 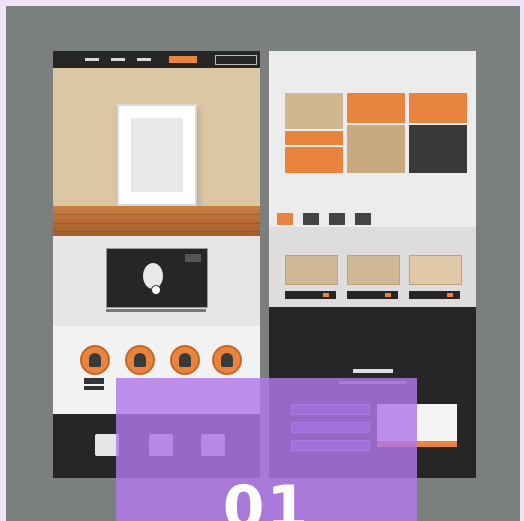 What do you see at coordinates (156, 310) in the screenshot?
I see `tv-stand` at bounding box center [156, 310].